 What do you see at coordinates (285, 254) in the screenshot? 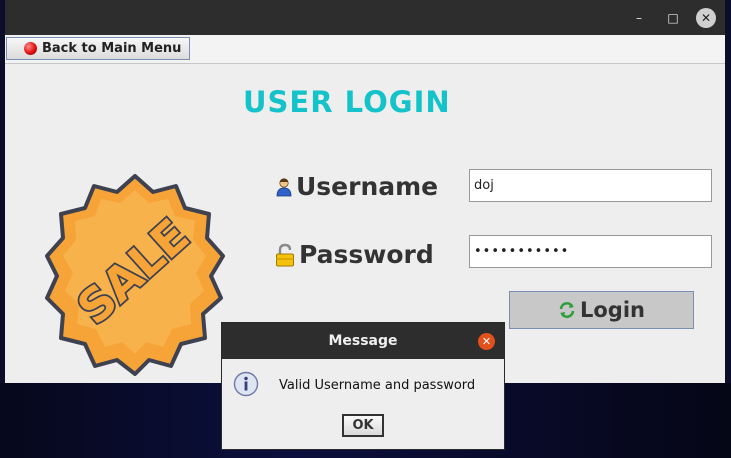
I see `lock-icon` at bounding box center [285, 254].